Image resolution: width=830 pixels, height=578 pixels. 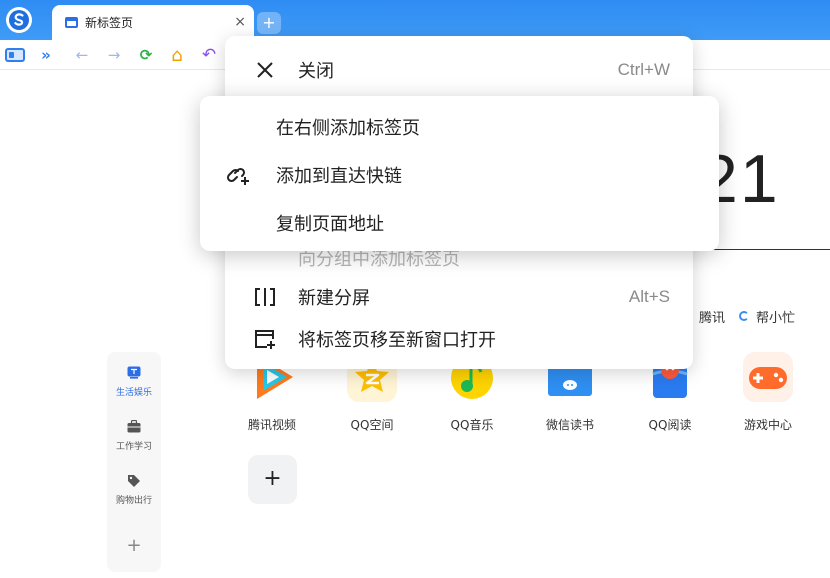 I want to click on menu-item-add-tab-right: 在右侧添加标签页, so click(x=459, y=127).